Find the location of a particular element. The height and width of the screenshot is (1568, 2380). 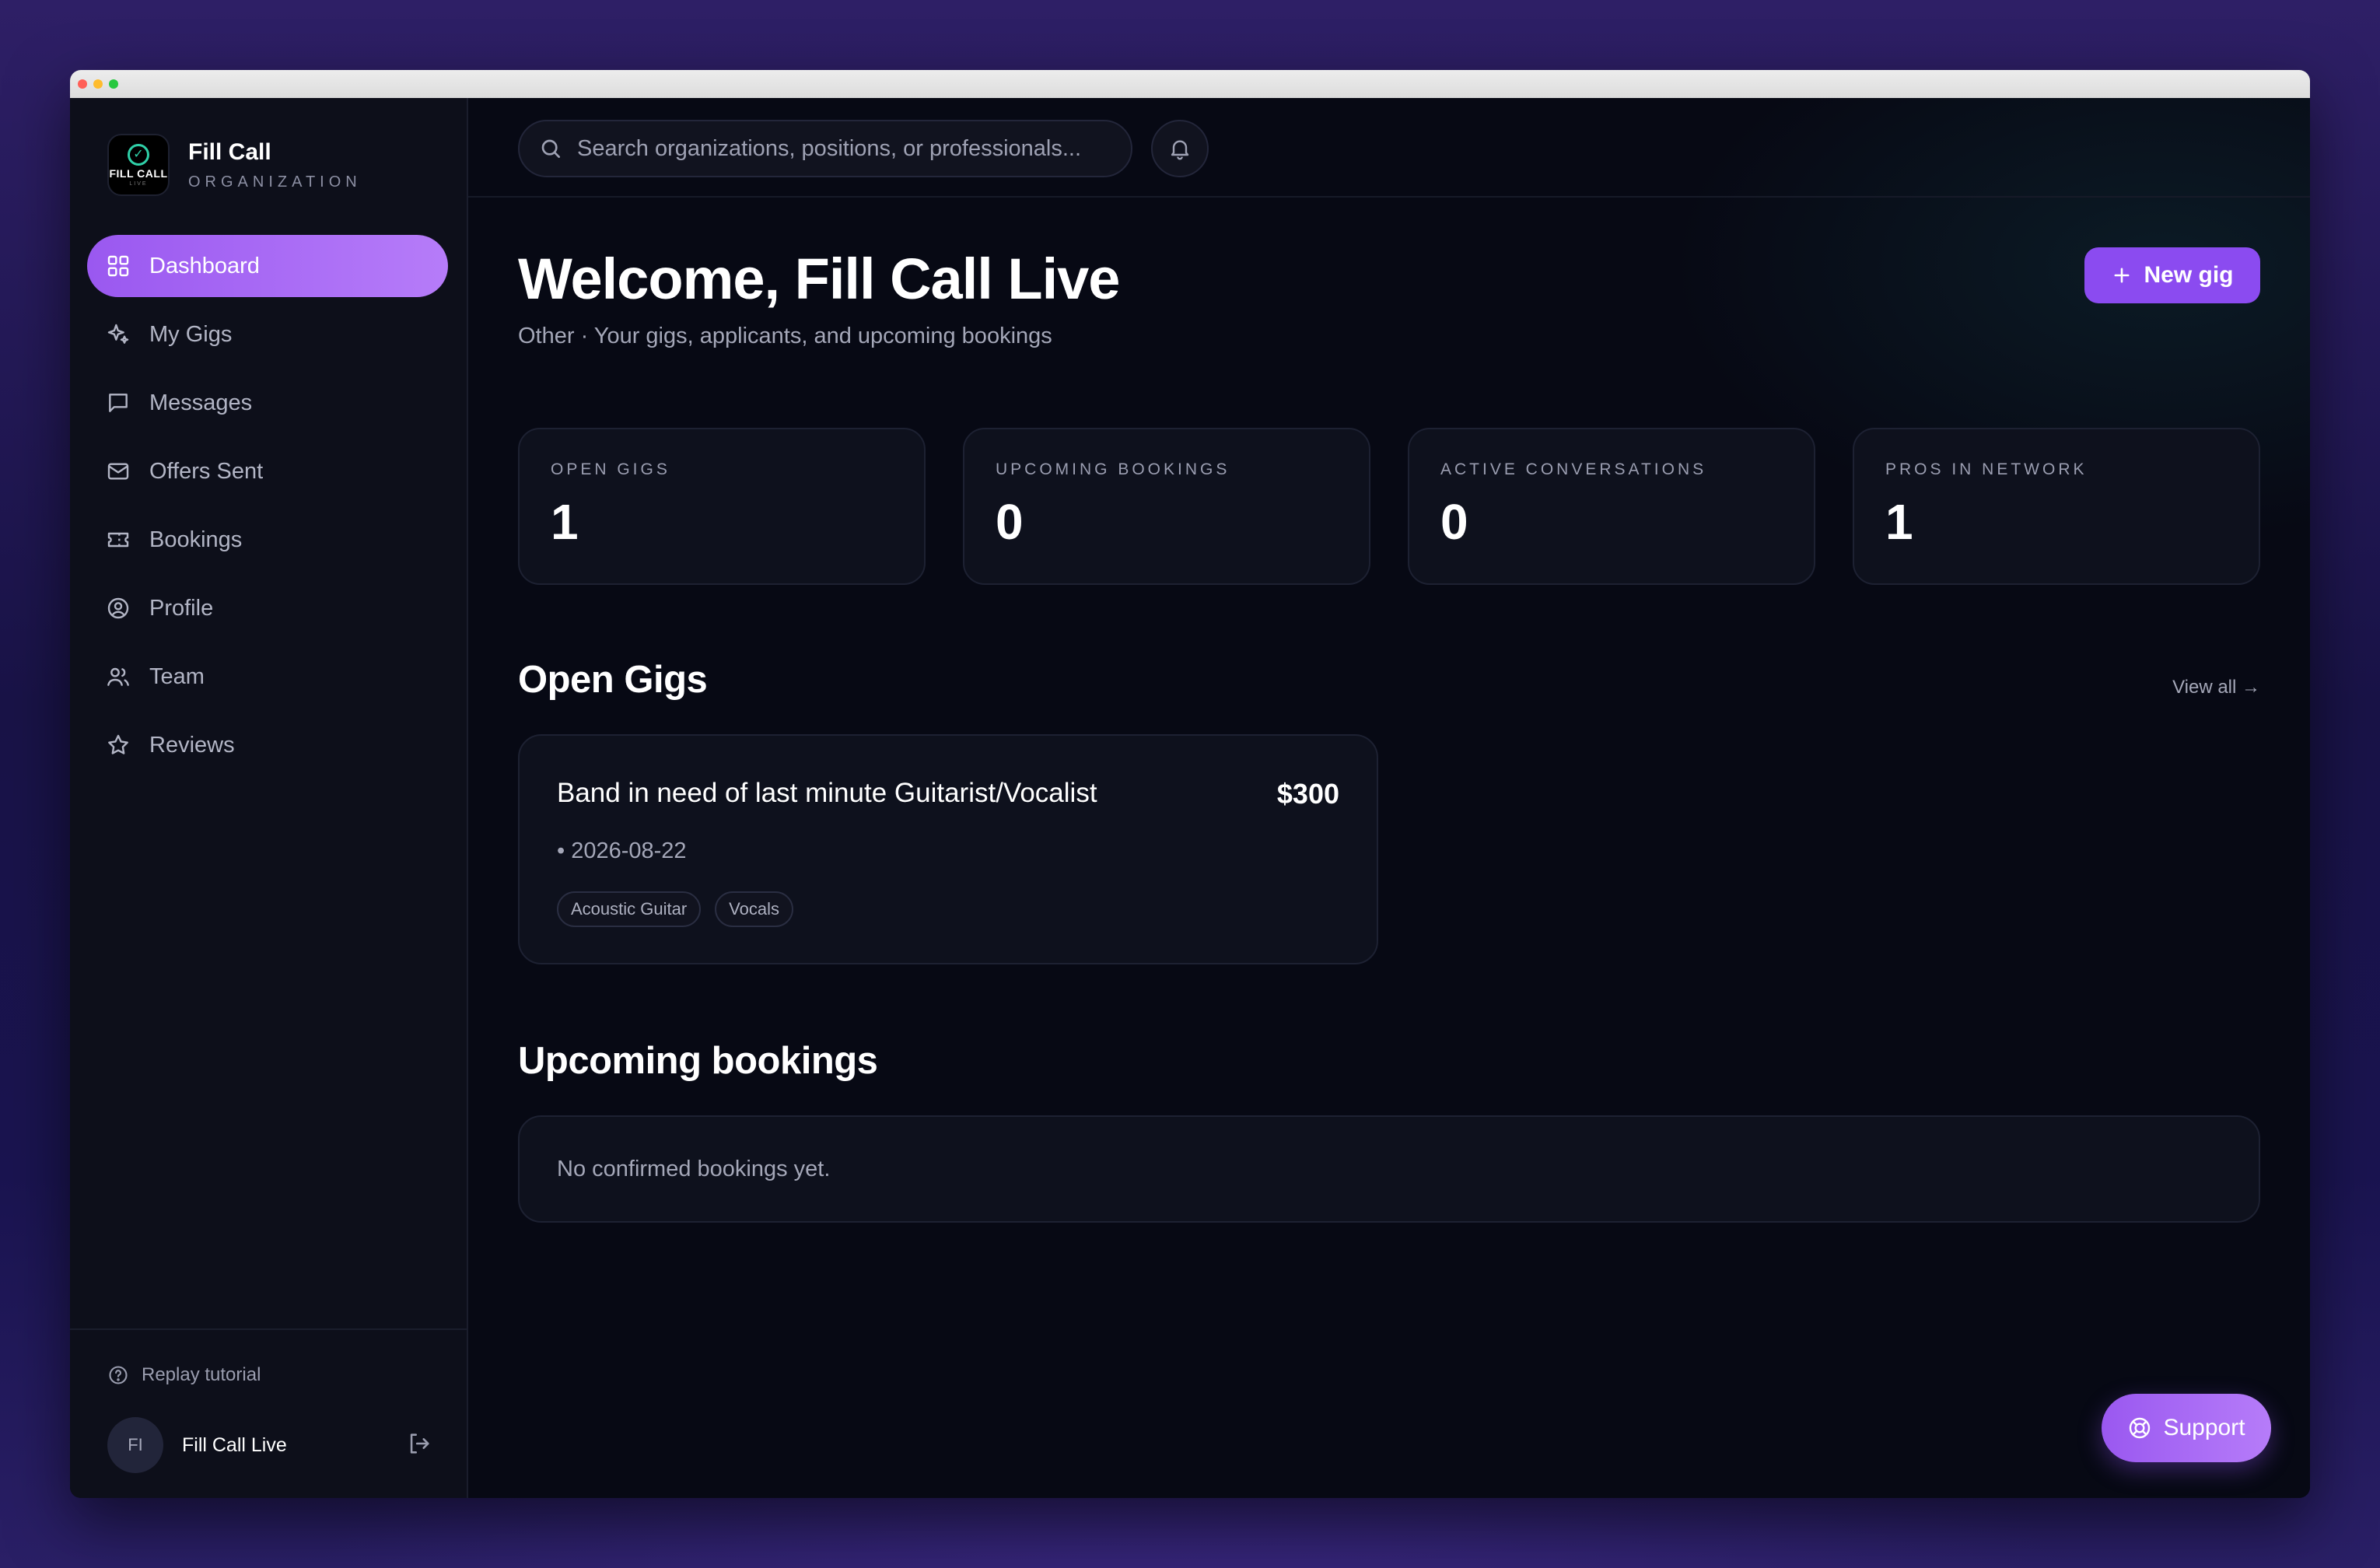

brand-logo: ✓ FILL CALL LIVE is located at coordinates (138, 165).